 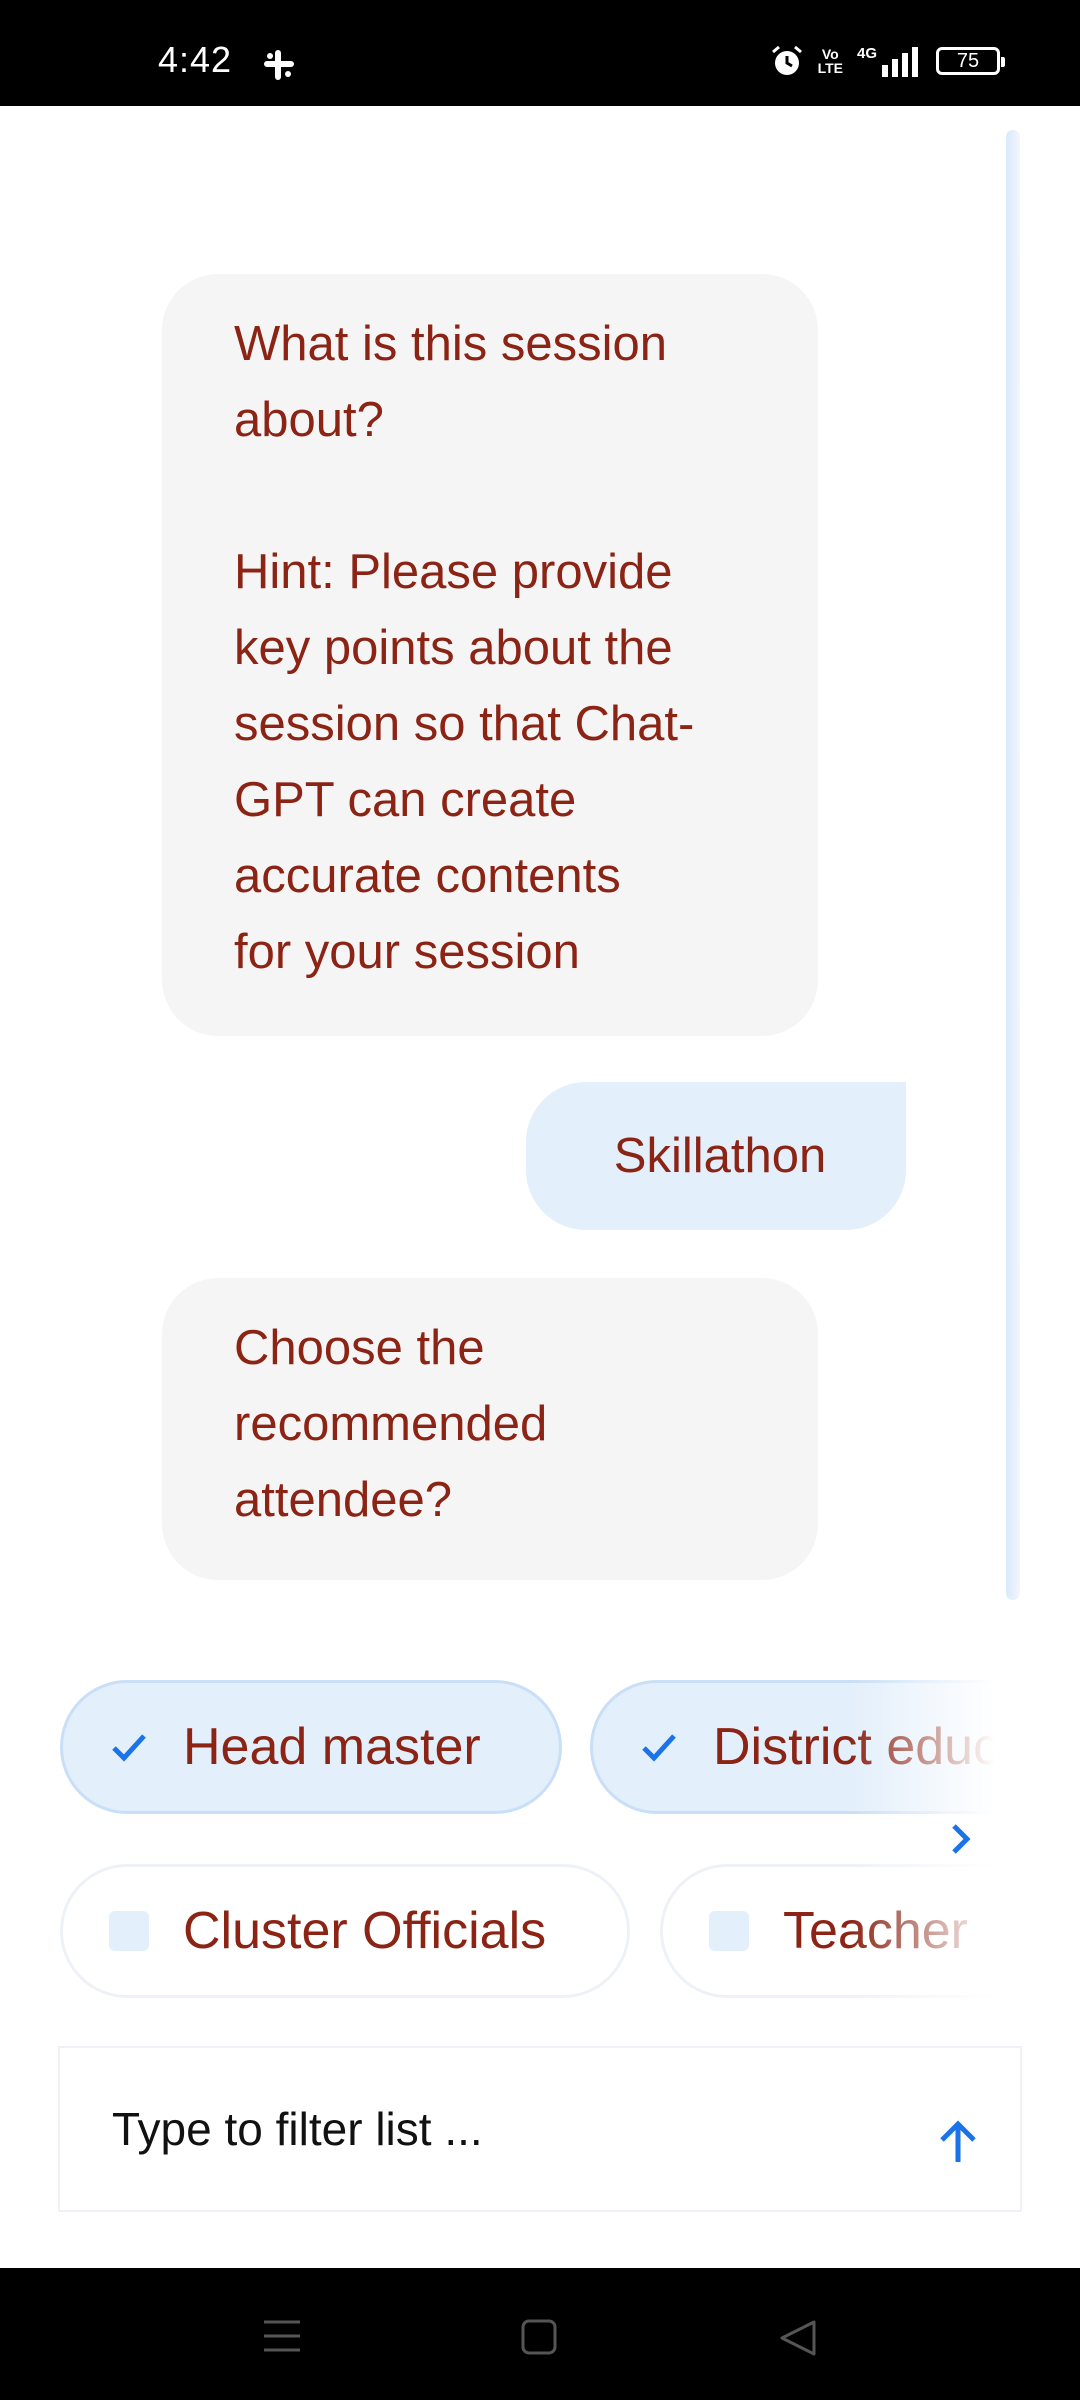 I want to click on system-nav-bar, so click(x=540, y=2334).